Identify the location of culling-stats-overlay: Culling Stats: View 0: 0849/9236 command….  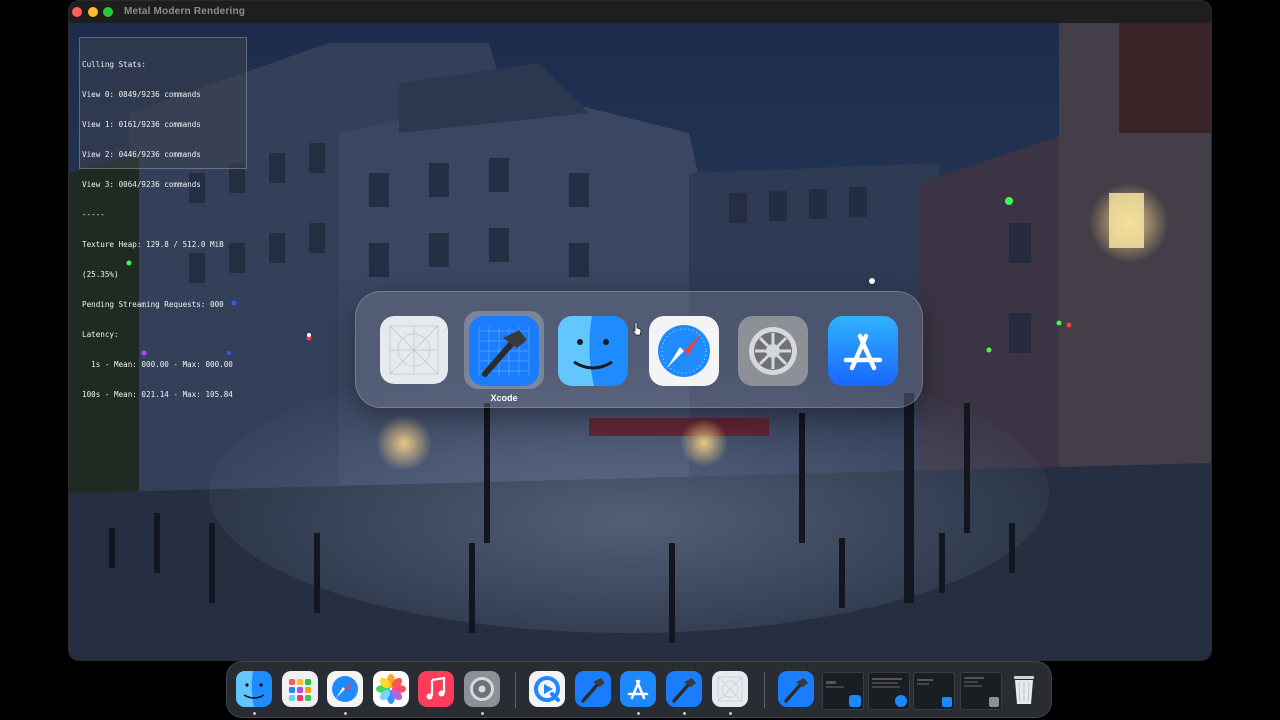
(163, 218).